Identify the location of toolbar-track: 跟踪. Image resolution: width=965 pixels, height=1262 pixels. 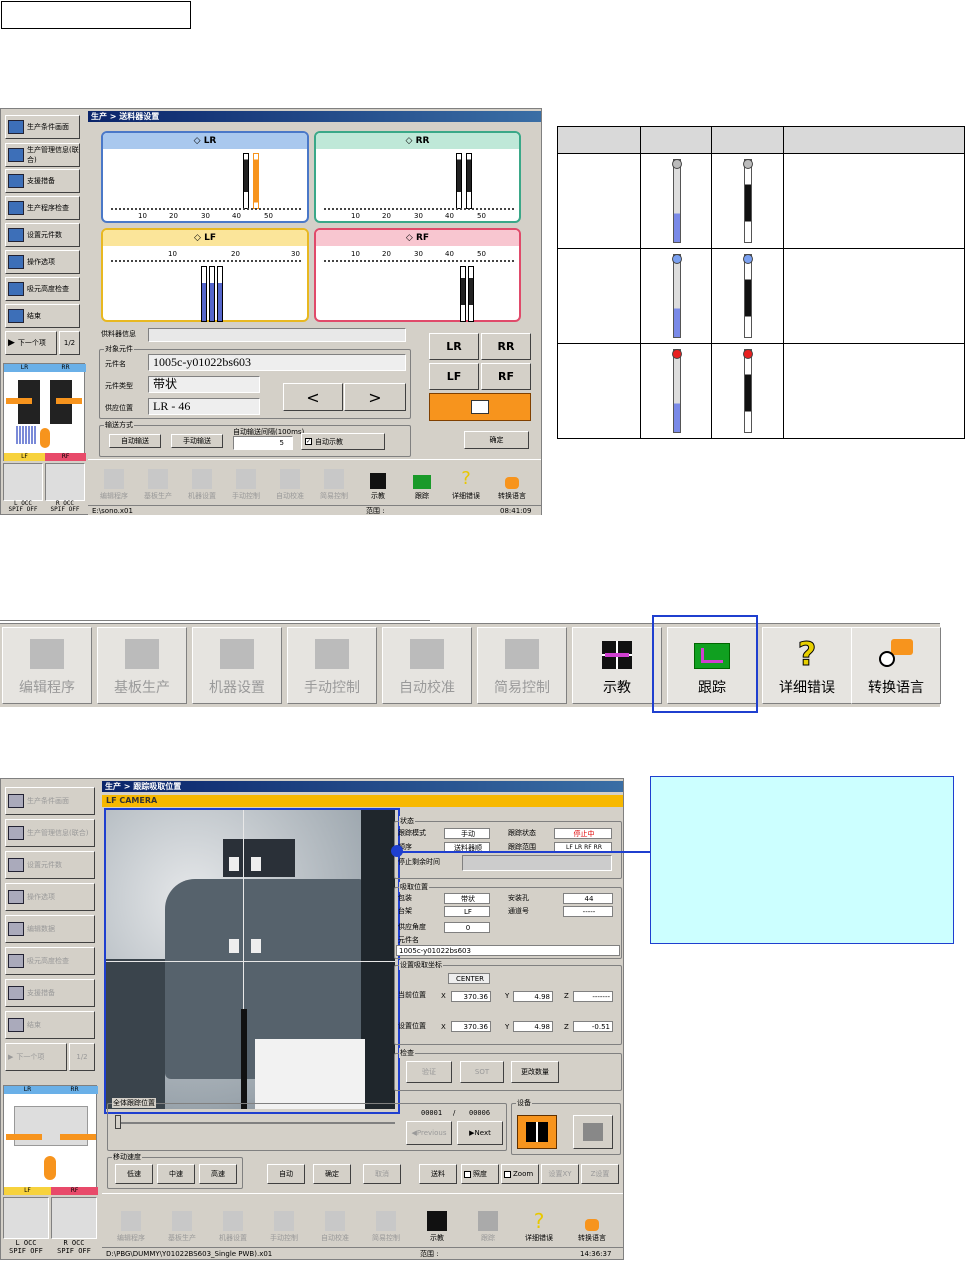
(422, 482).